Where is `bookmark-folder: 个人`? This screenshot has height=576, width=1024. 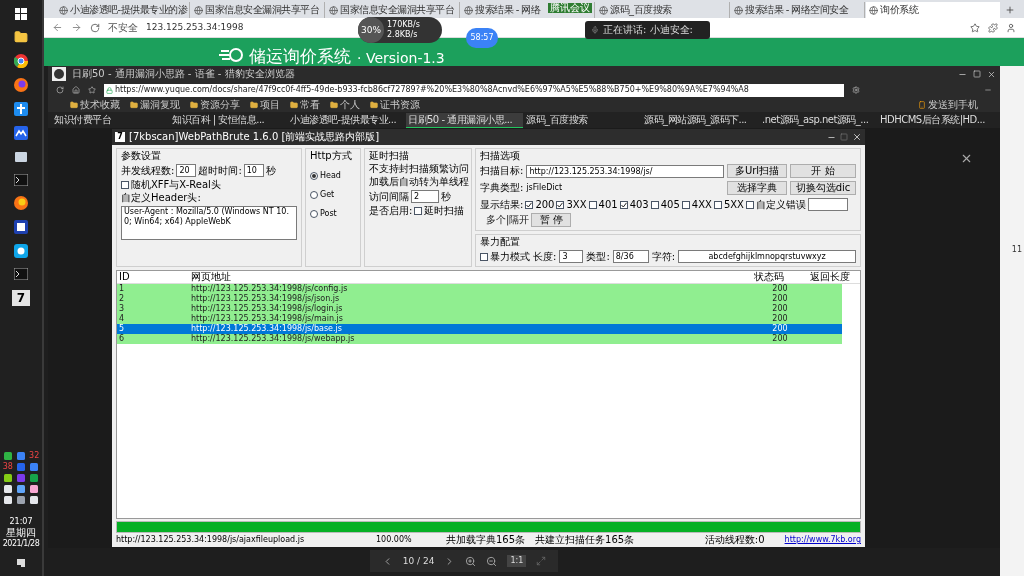 bookmark-folder: 个人 is located at coordinates (345, 105).